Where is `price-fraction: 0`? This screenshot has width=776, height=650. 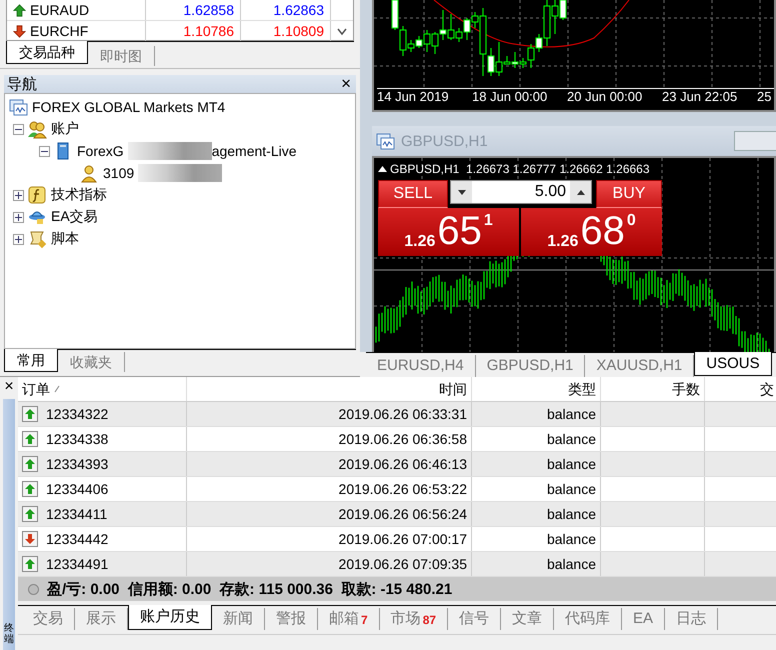
price-fraction: 0 is located at coordinates (631, 221).